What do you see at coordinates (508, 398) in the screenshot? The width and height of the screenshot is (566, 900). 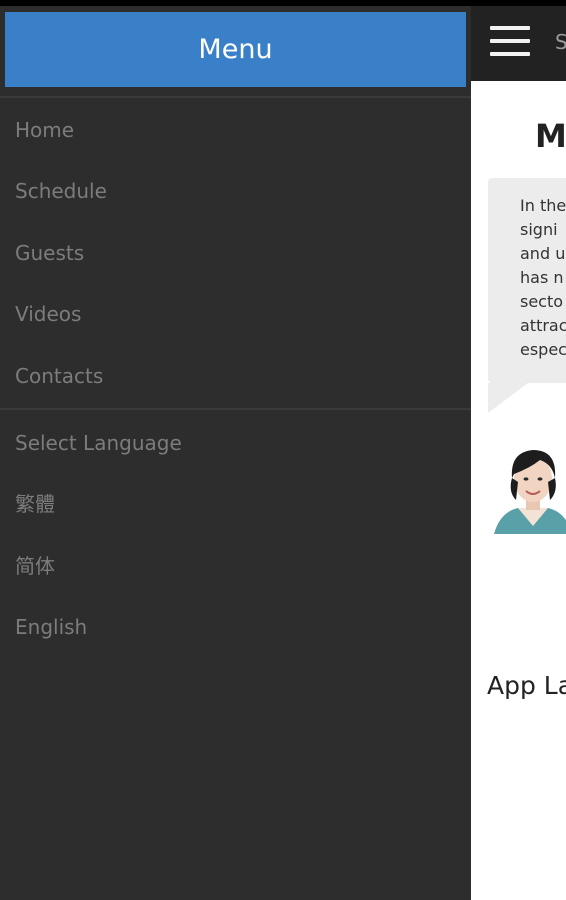 I see `message-bubble-tail` at bounding box center [508, 398].